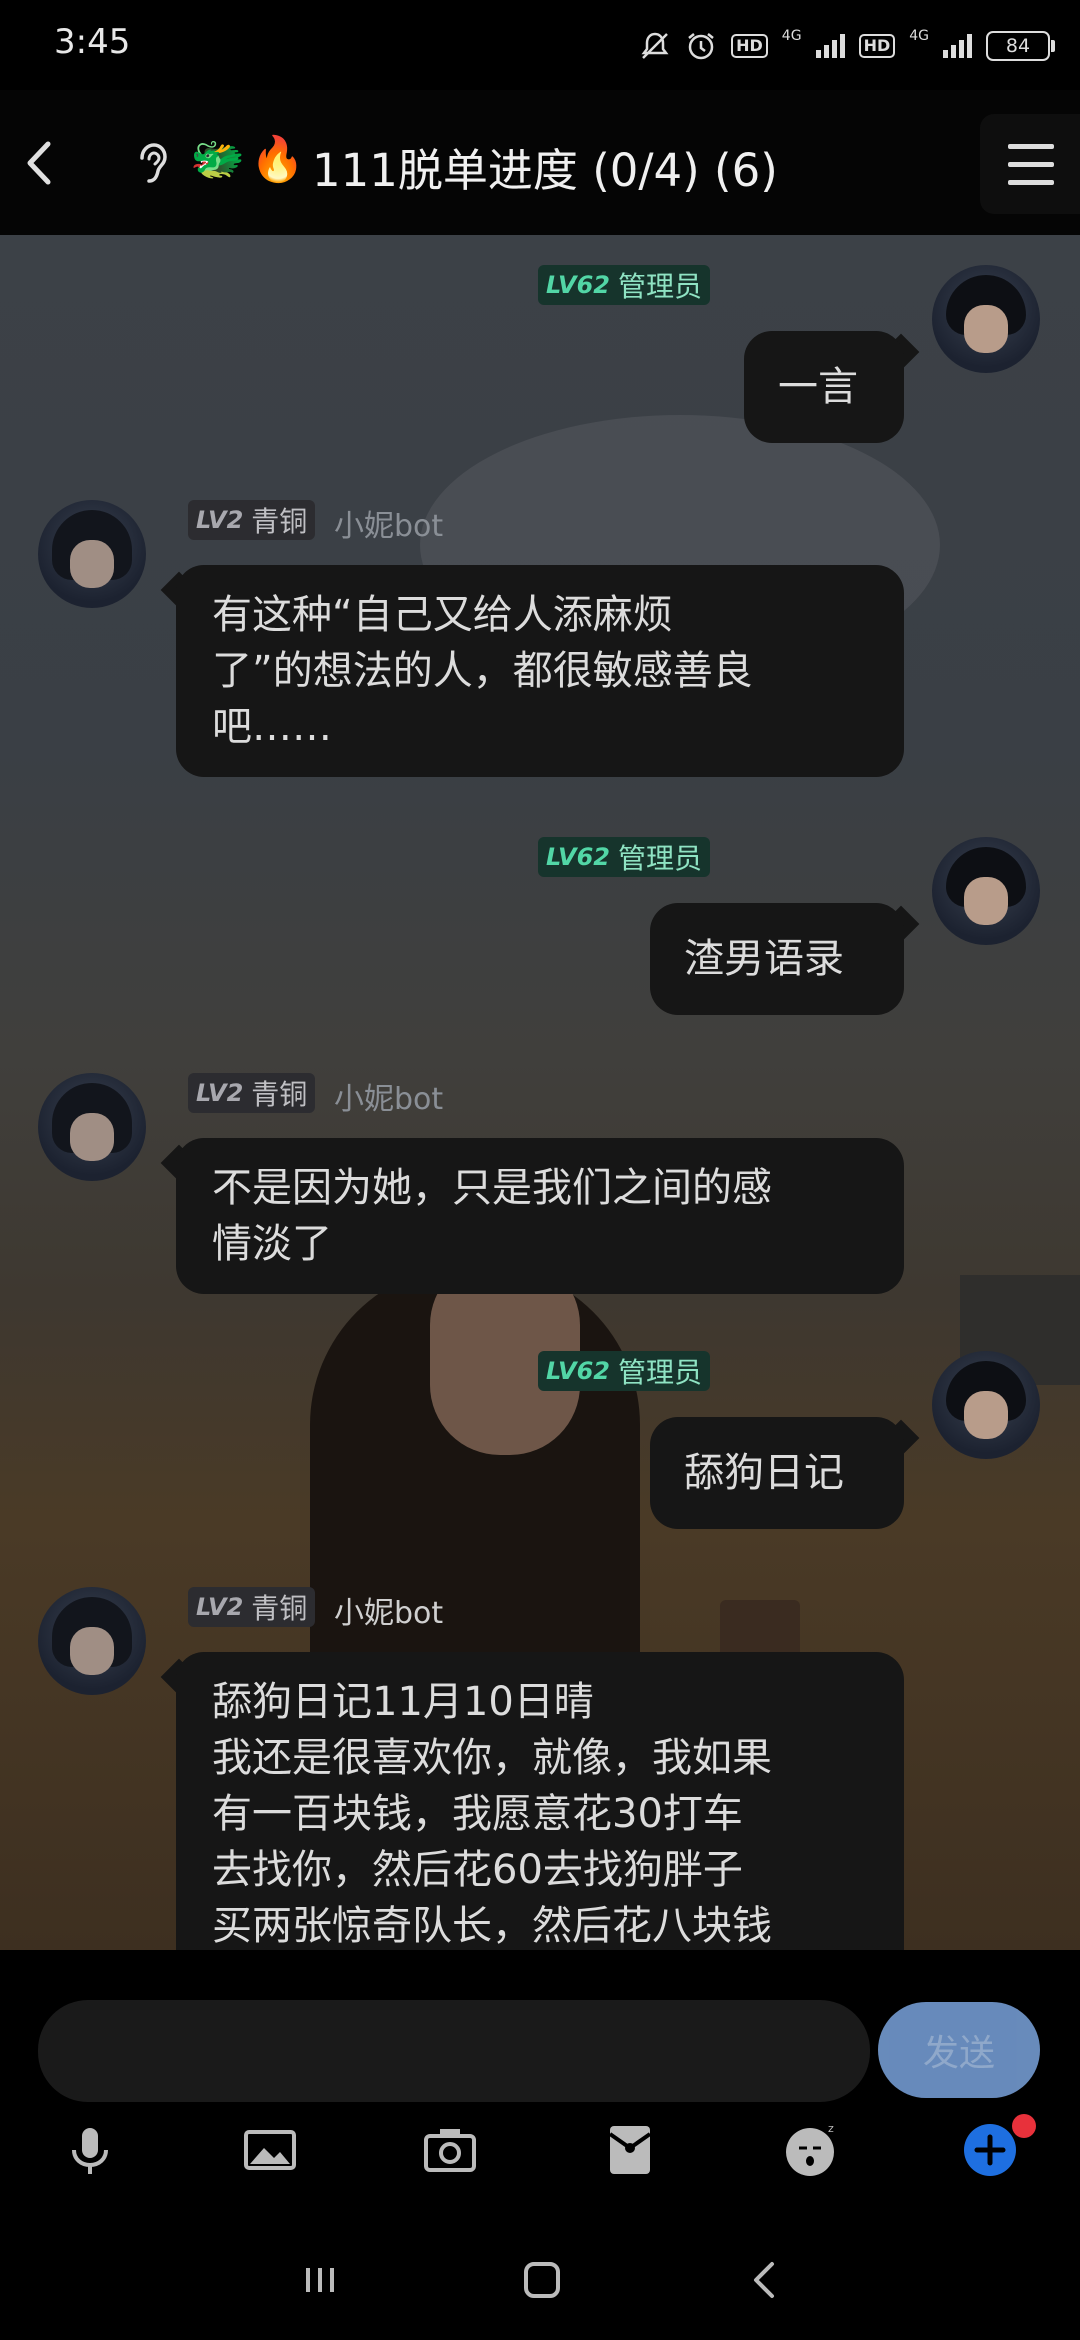 This screenshot has width=1080, height=2340. What do you see at coordinates (830, 46) in the screenshot?
I see `signal-bars-icon` at bounding box center [830, 46].